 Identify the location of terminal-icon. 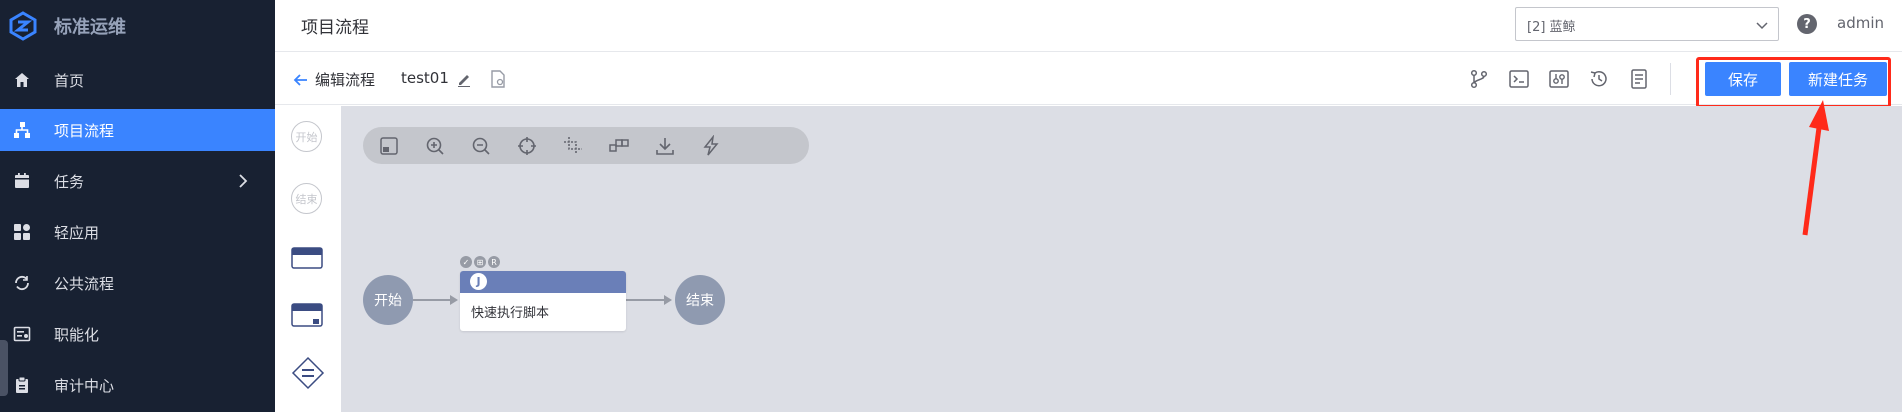
(1519, 79).